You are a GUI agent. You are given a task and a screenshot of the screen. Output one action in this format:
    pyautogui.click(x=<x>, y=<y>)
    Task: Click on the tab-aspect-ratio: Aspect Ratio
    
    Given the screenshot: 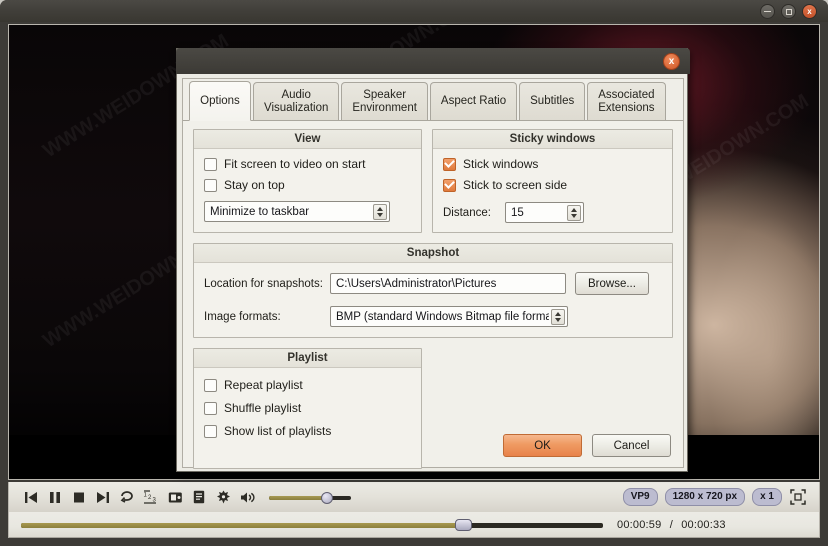 What is the action you would take?
    pyautogui.click(x=473, y=101)
    